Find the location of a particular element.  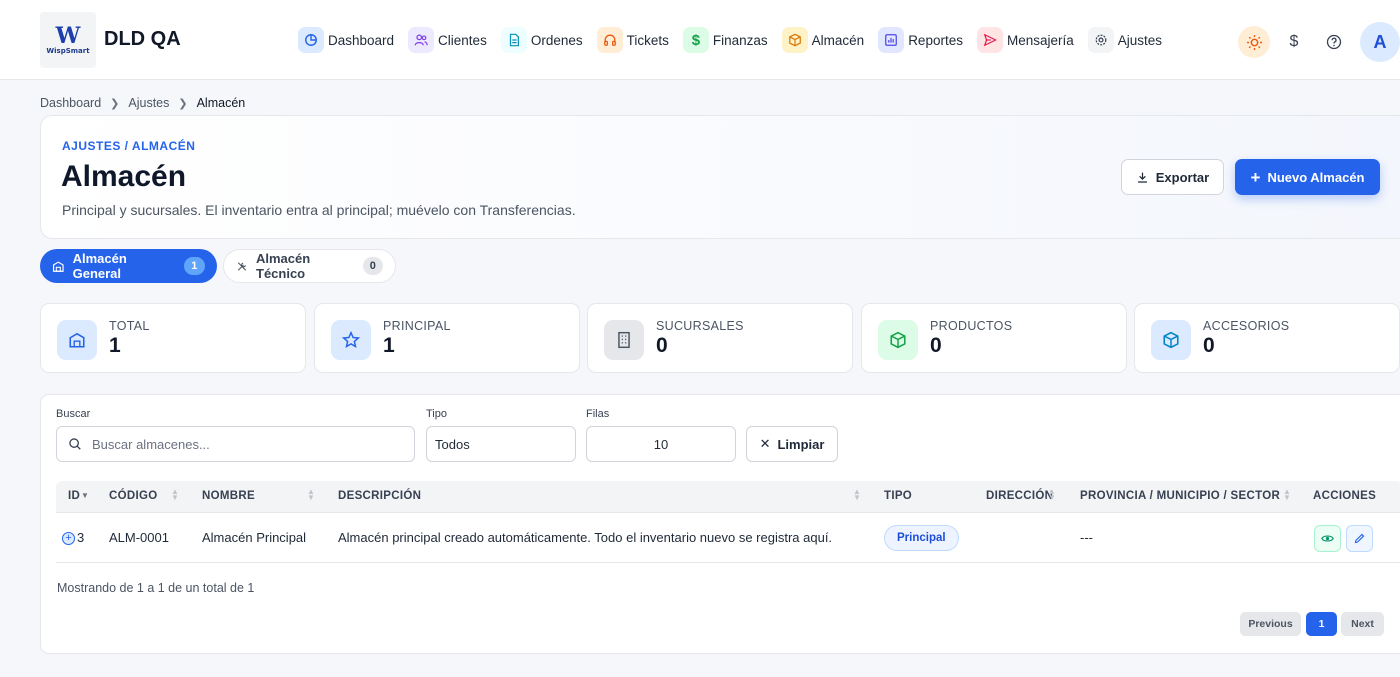

currency-dollar-icon: $ is located at coordinates (1294, 42).